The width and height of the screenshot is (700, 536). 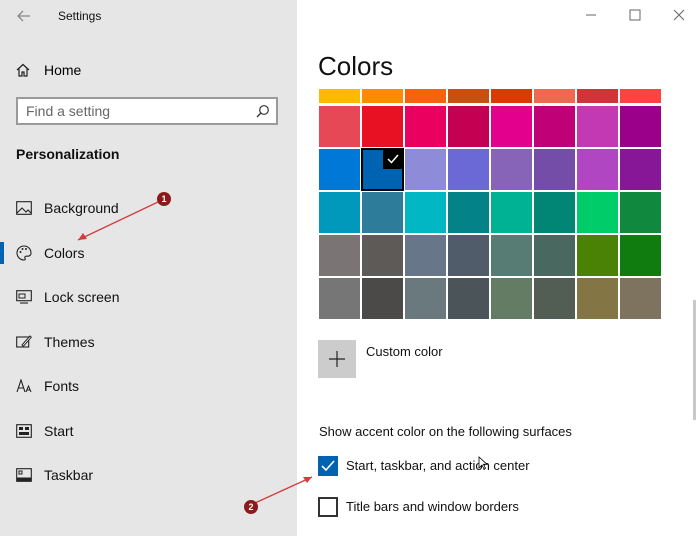 What do you see at coordinates (438, 465) in the screenshot?
I see `start-taskbar-label: Start, taskbar, and action center` at bounding box center [438, 465].